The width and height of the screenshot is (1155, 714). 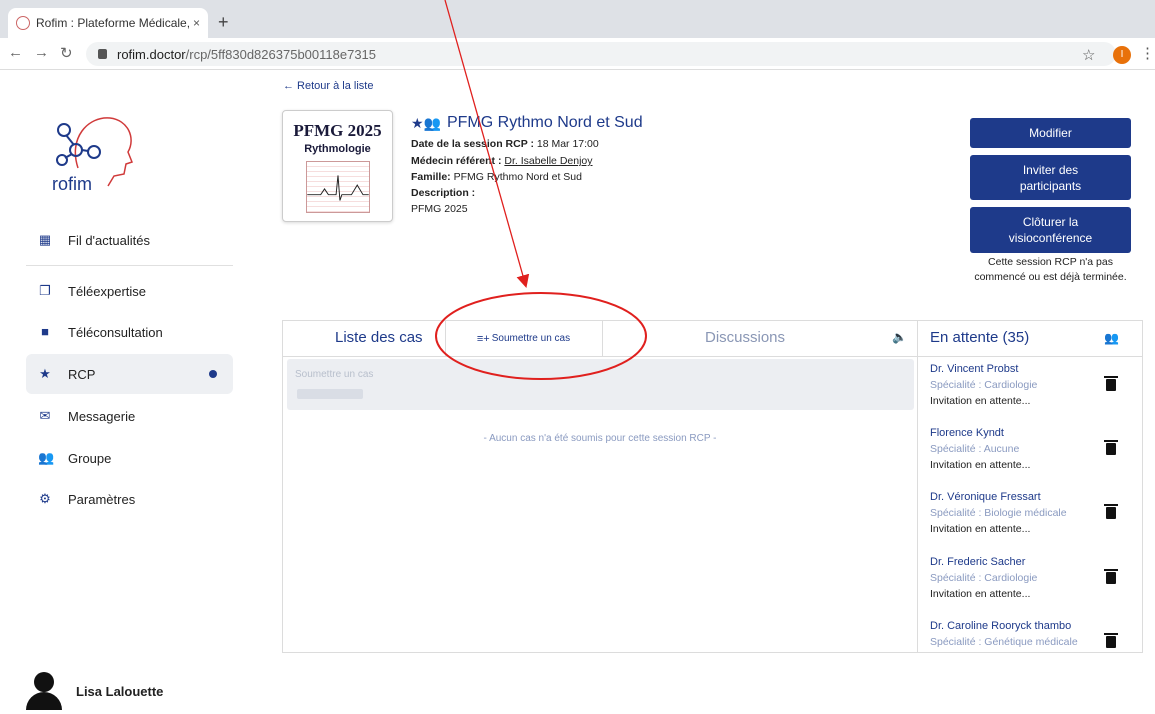 What do you see at coordinates (1050, 133) in the screenshot?
I see `modify-button: Modifier` at bounding box center [1050, 133].